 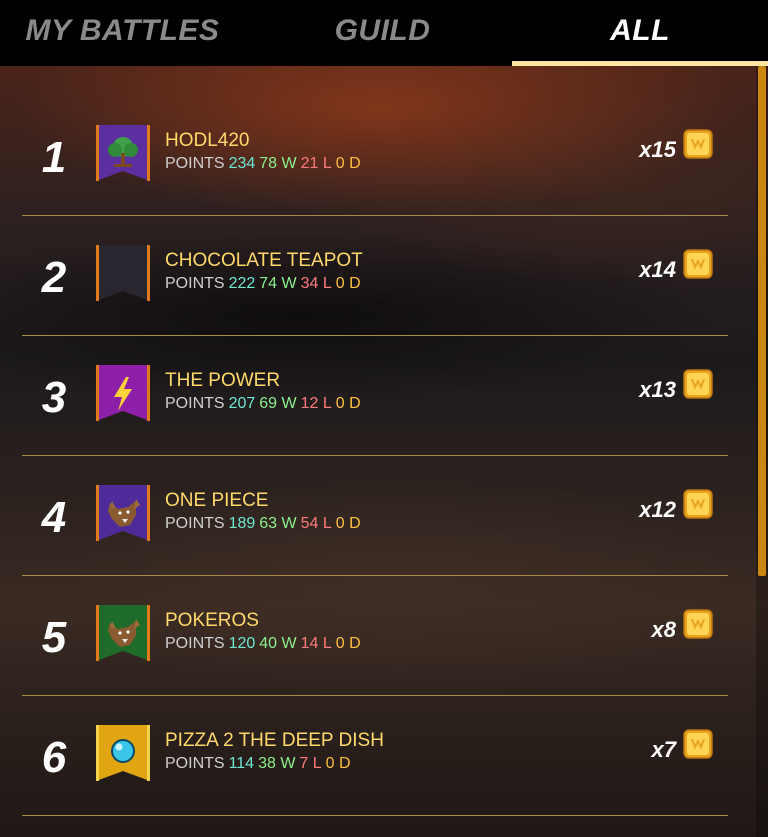 I want to click on guild-banner-orb-icon, so click(x=123, y=753).